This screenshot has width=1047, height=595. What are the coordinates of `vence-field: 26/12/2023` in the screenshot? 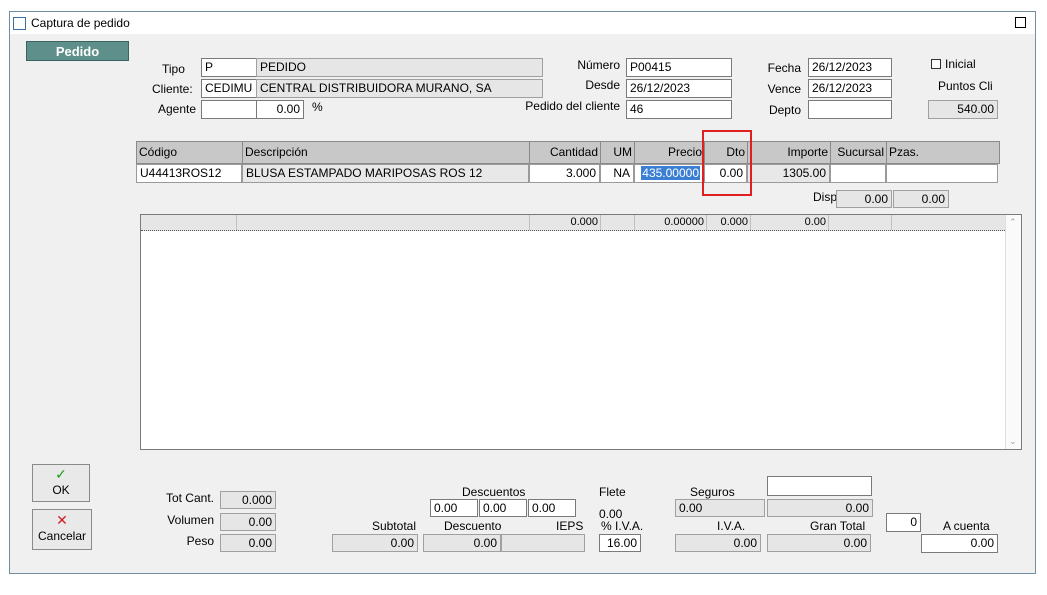 It's located at (850, 88).